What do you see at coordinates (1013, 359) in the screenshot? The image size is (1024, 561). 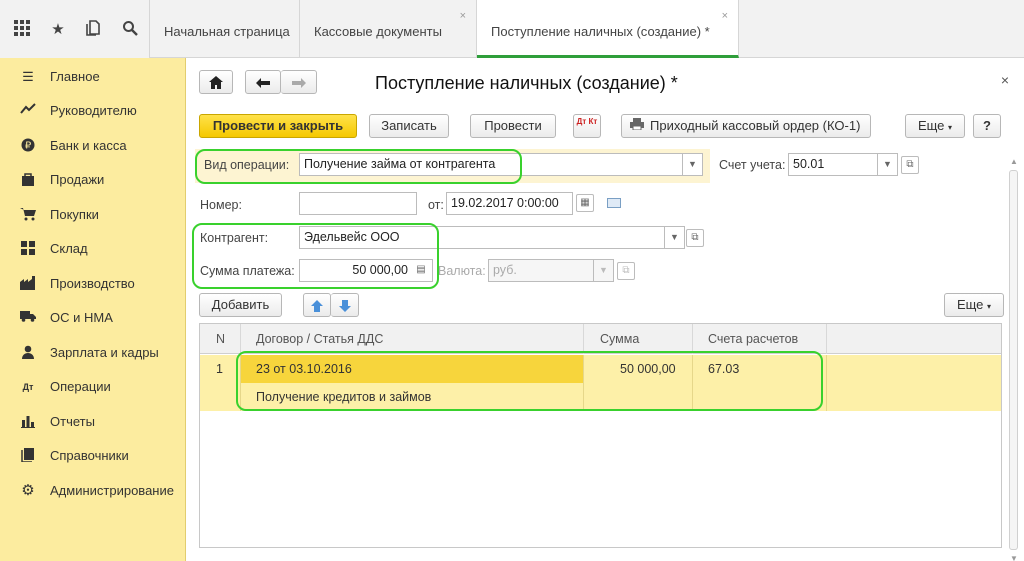 I see `scrollbar` at bounding box center [1013, 359].